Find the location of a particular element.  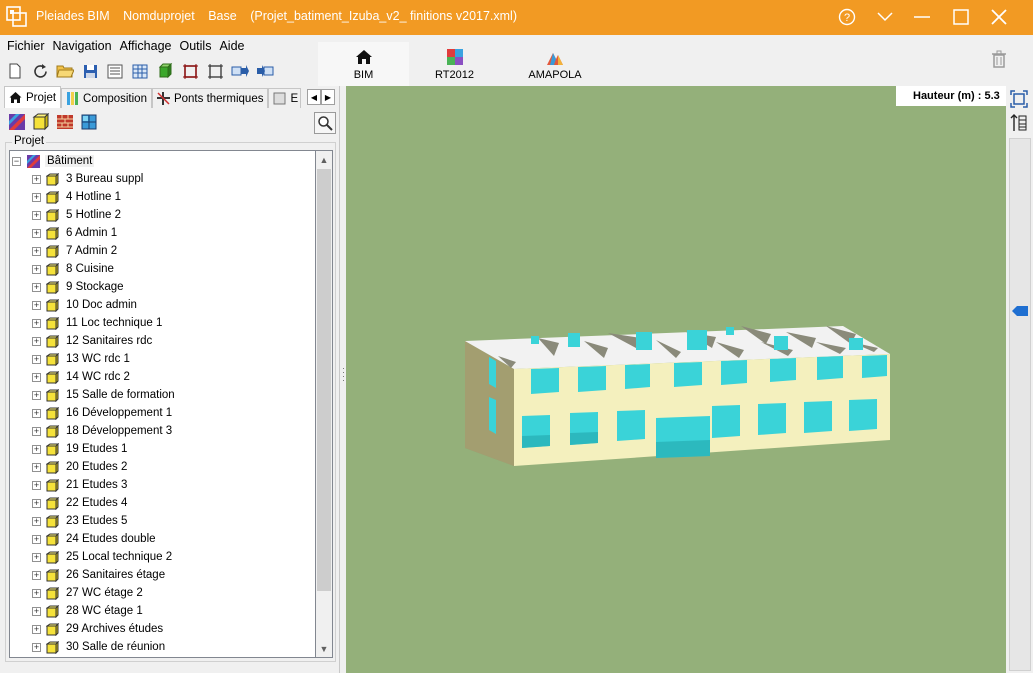

tree-item: +15 Salle de formation is located at coordinates (103, 395).